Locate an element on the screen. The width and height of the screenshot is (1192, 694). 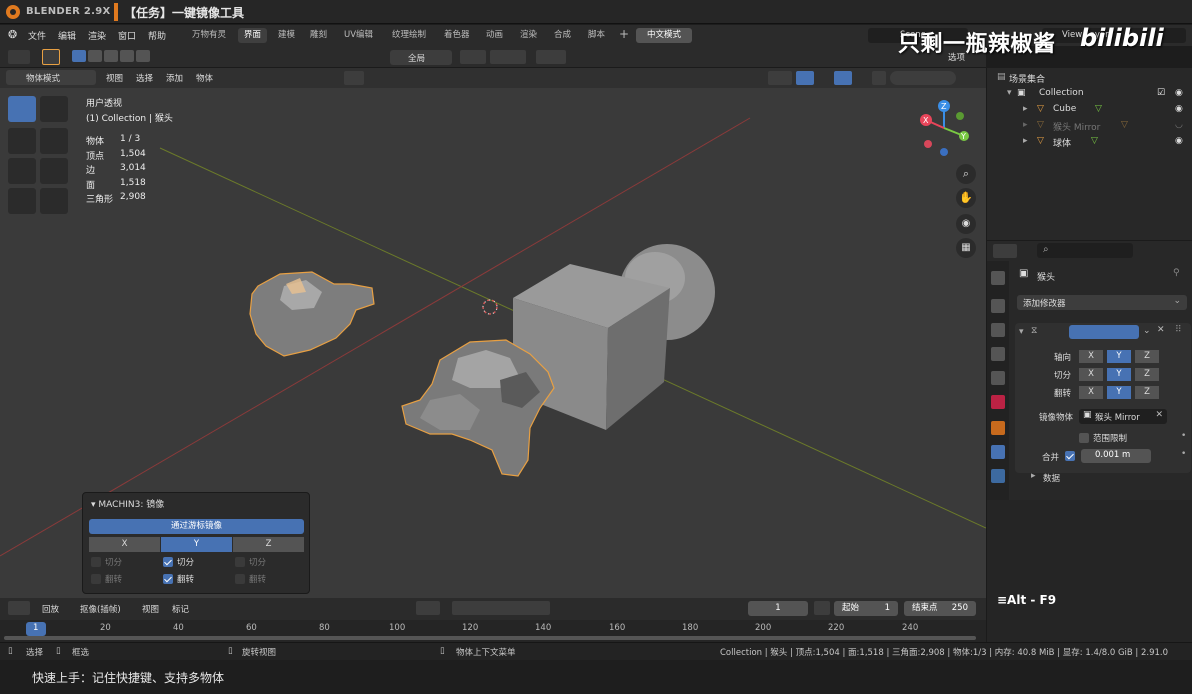
viewport-menu-view: 视图 is located at coordinates (114, 78).